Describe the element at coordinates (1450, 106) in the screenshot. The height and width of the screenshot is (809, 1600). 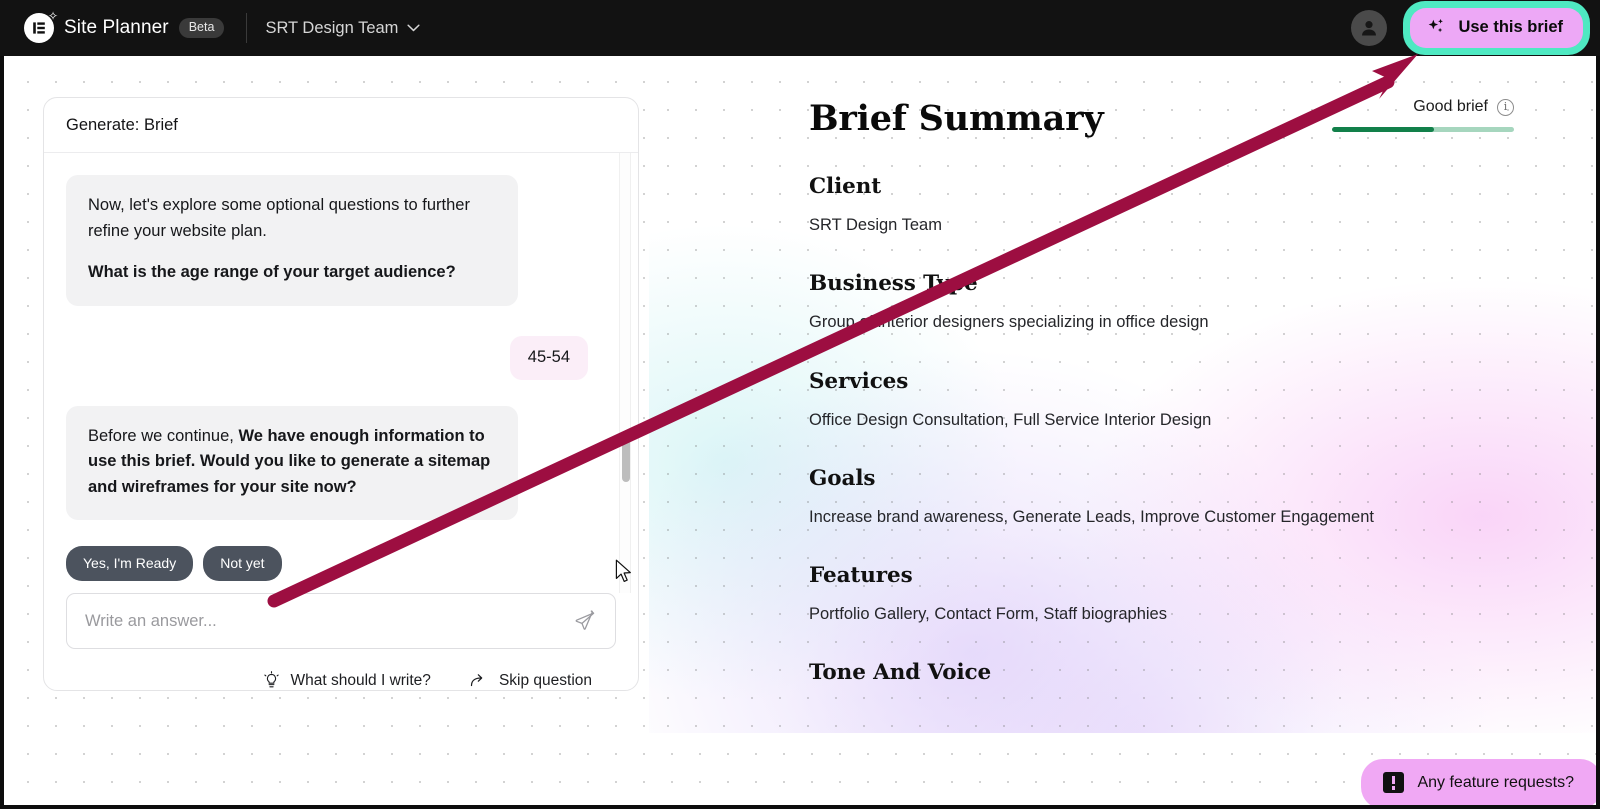
I see `brief-quality-label: Good brief` at that location.